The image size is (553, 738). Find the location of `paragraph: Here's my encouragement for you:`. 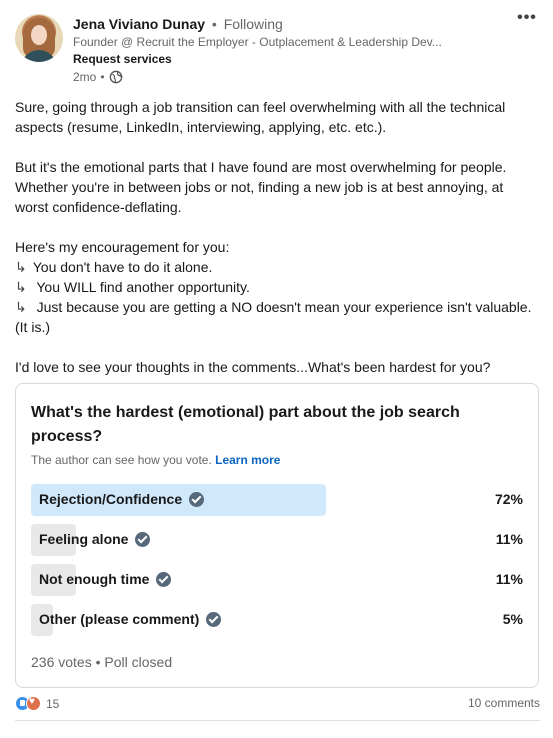

paragraph: Here's my encouragement for you: is located at coordinates (122, 247).